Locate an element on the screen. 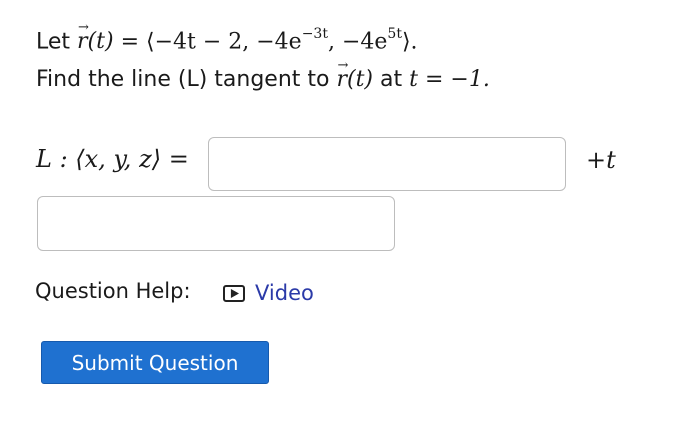  direction-input is located at coordinates (216, 223).